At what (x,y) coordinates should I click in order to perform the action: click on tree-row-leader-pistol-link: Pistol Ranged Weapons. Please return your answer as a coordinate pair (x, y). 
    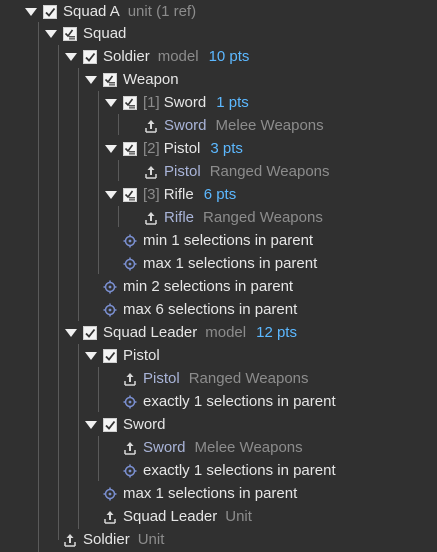
    Looking at the image, I should click on (216, 378).